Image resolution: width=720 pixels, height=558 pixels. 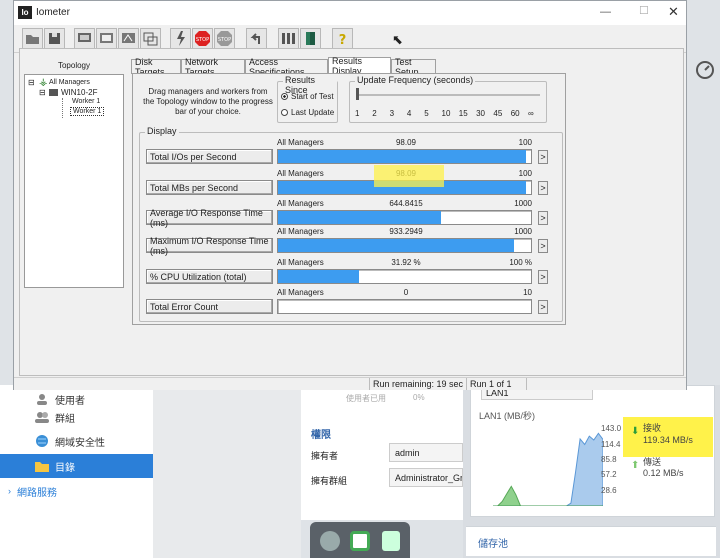 What do you see at coordinates (523, 231) in the screenshot?
I see `metric-max: 1000` at bounding box center [523, 231].